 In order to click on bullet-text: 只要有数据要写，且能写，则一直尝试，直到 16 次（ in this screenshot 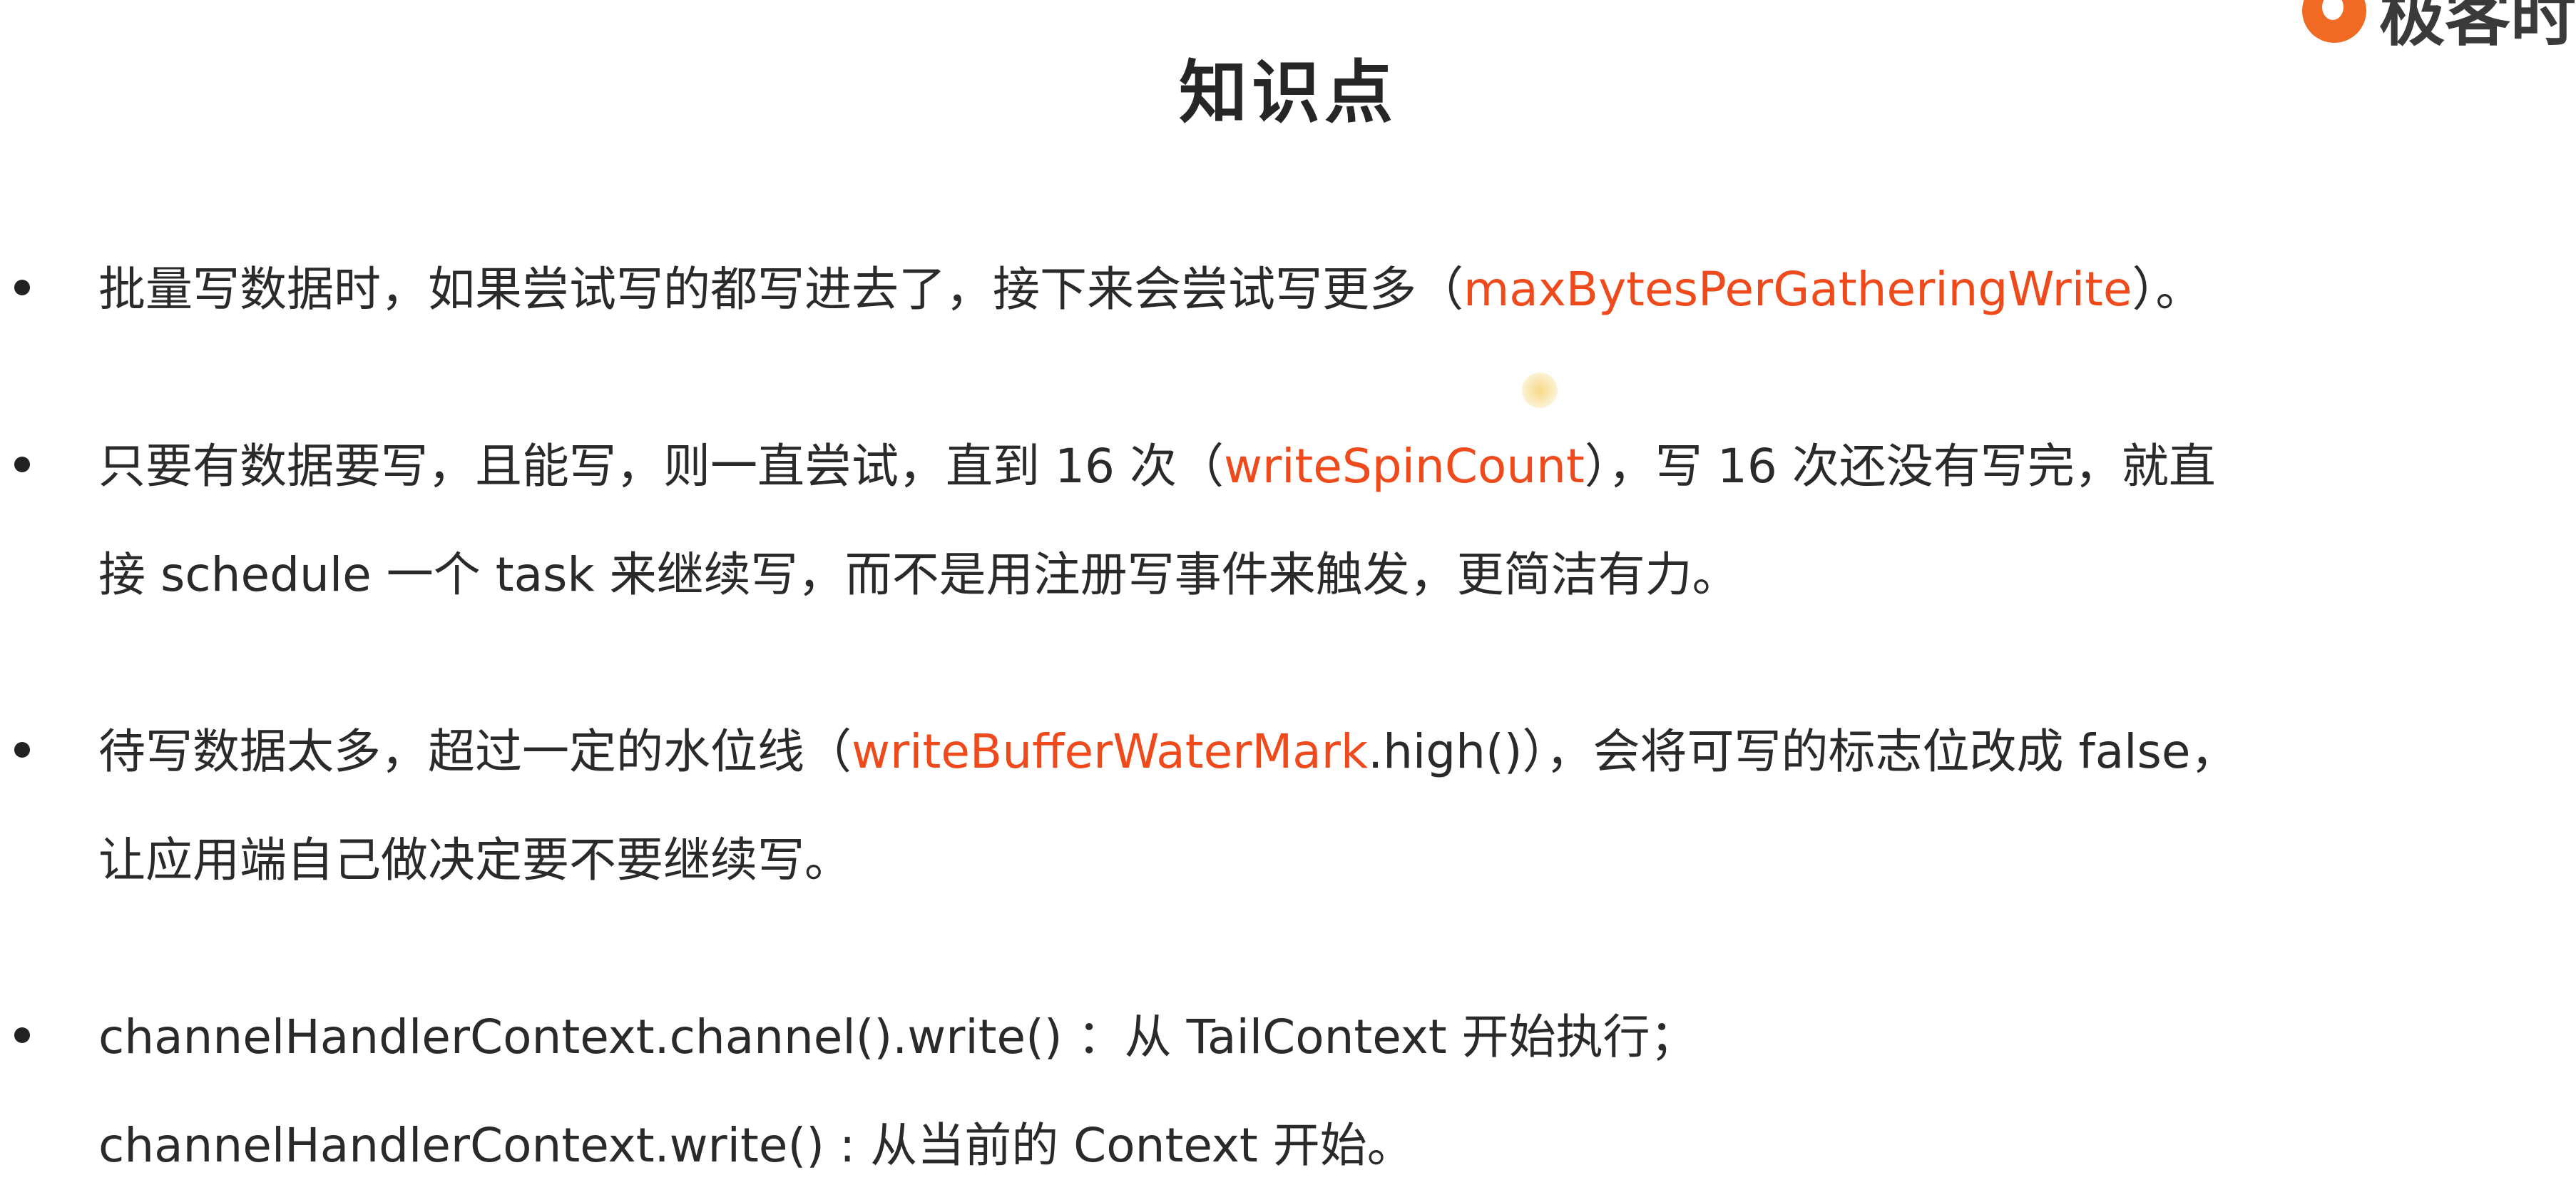, I will do `click(661, 466)`.